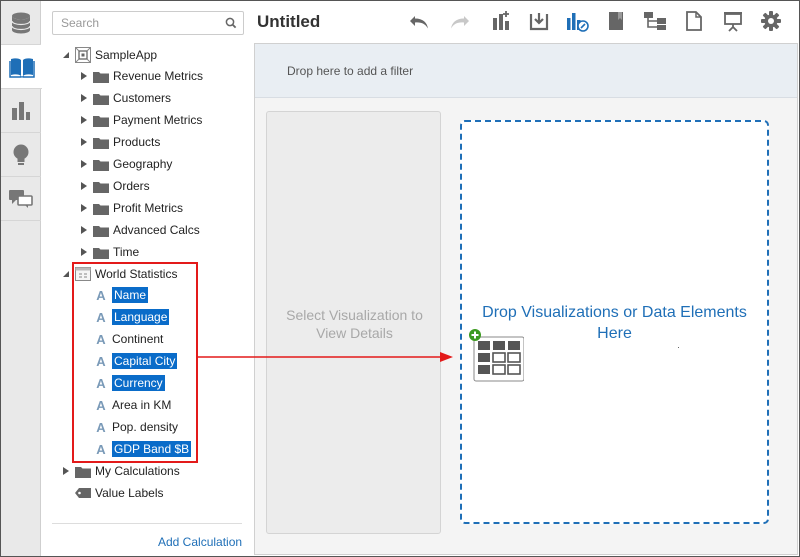 The width and height of the screenshot is (800, 557). I want to click on tree-folder-payment-metrics: Payment Metrics, so click(140, 120).